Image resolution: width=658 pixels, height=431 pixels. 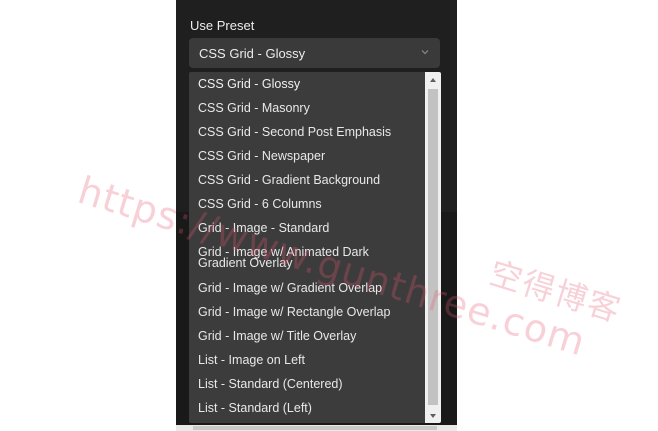 I want to click on dropdown-scrollbar, so click(x=433, y=247).